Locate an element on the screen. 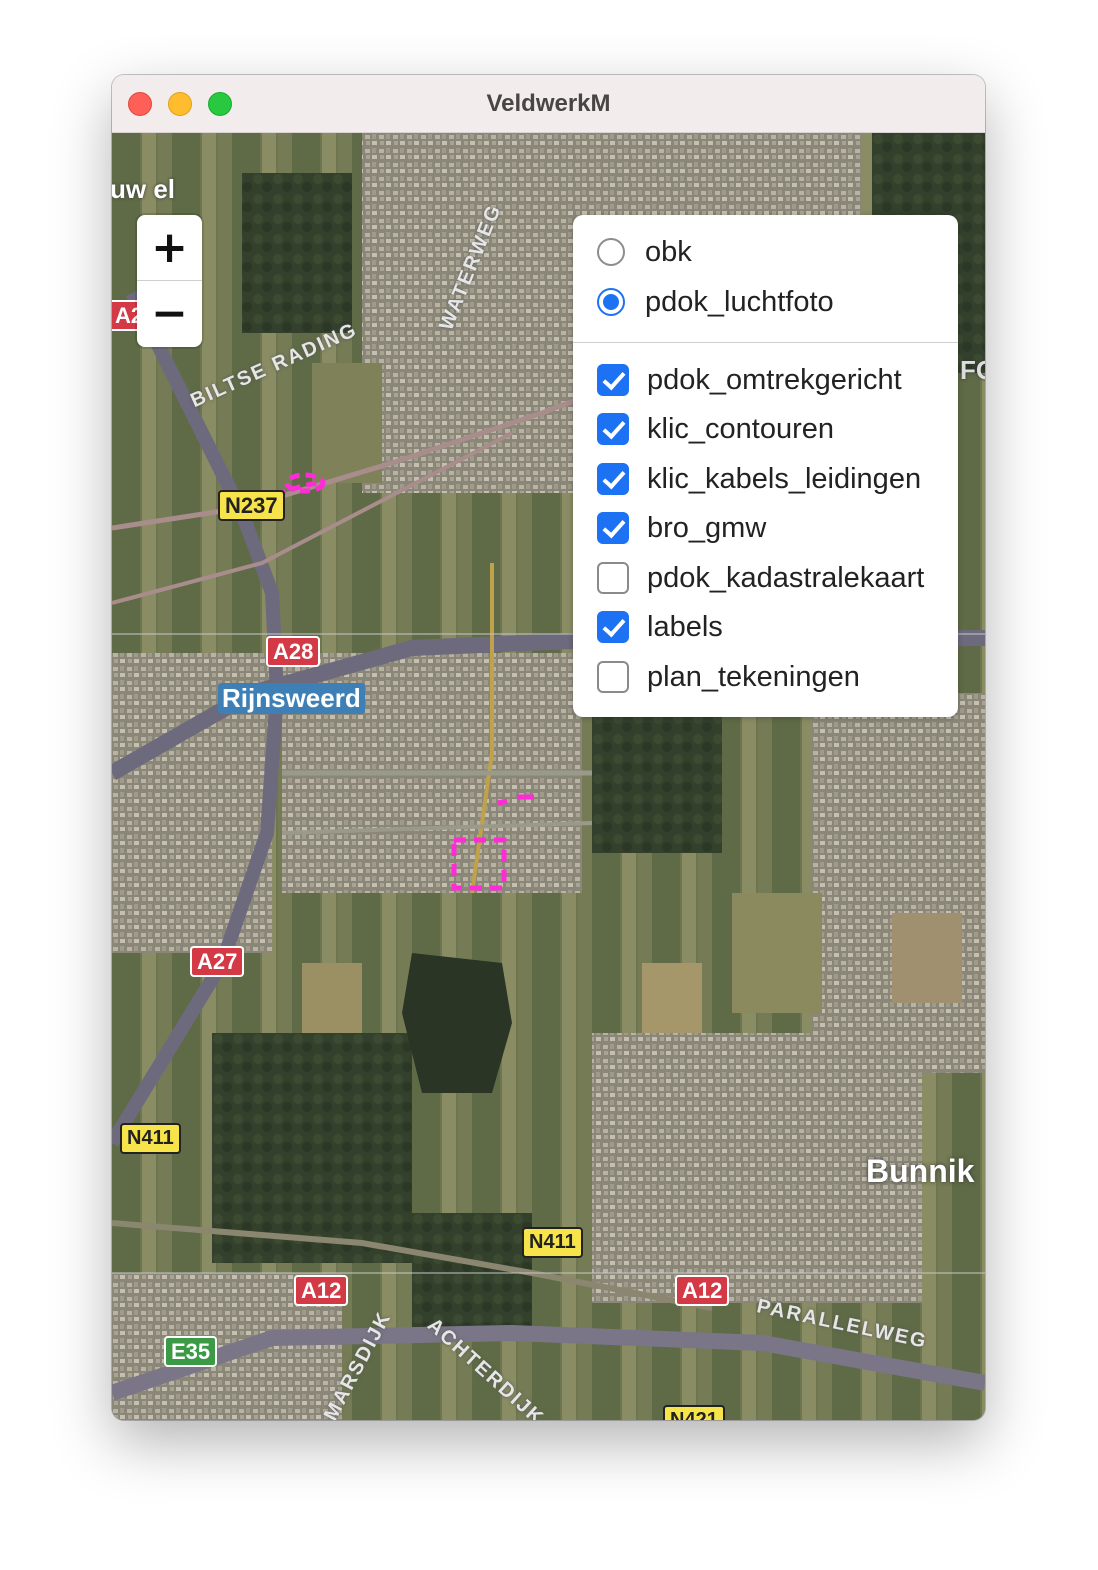 The width and height of the screenshot is (1098, 1570). zoom-control: + − is located at coordinates (169, 281).